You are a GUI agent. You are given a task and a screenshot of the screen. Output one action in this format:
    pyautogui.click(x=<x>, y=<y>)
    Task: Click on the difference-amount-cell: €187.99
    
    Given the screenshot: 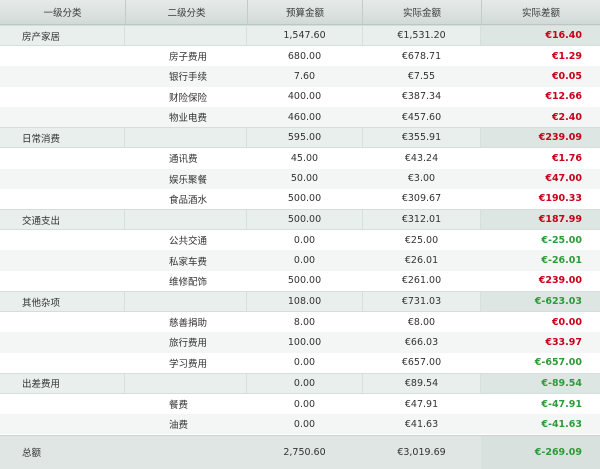 What is the action you would take?
    pyautogui.click(x=540, y=220)
    